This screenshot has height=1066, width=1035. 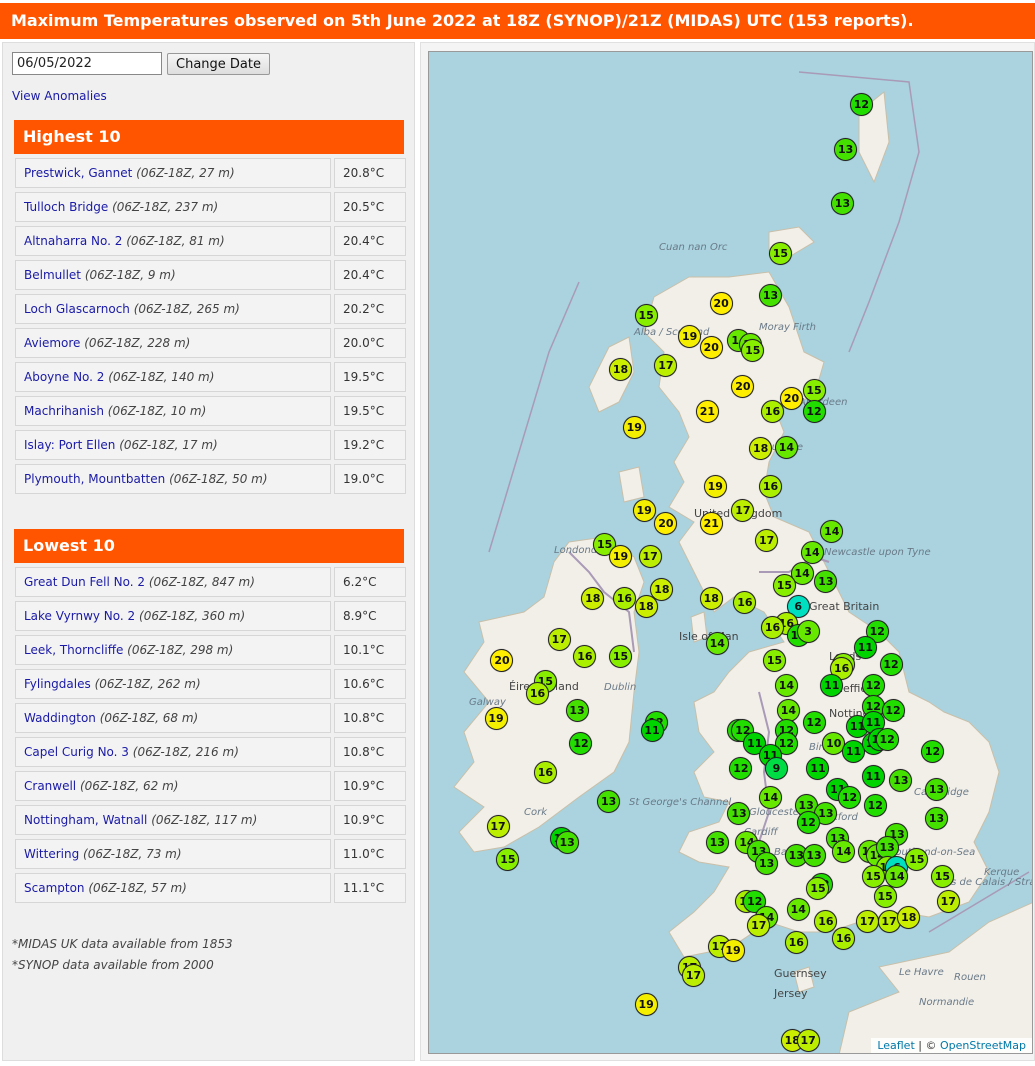 I want to click on station-marker: 9, so click(x=776, y=768).